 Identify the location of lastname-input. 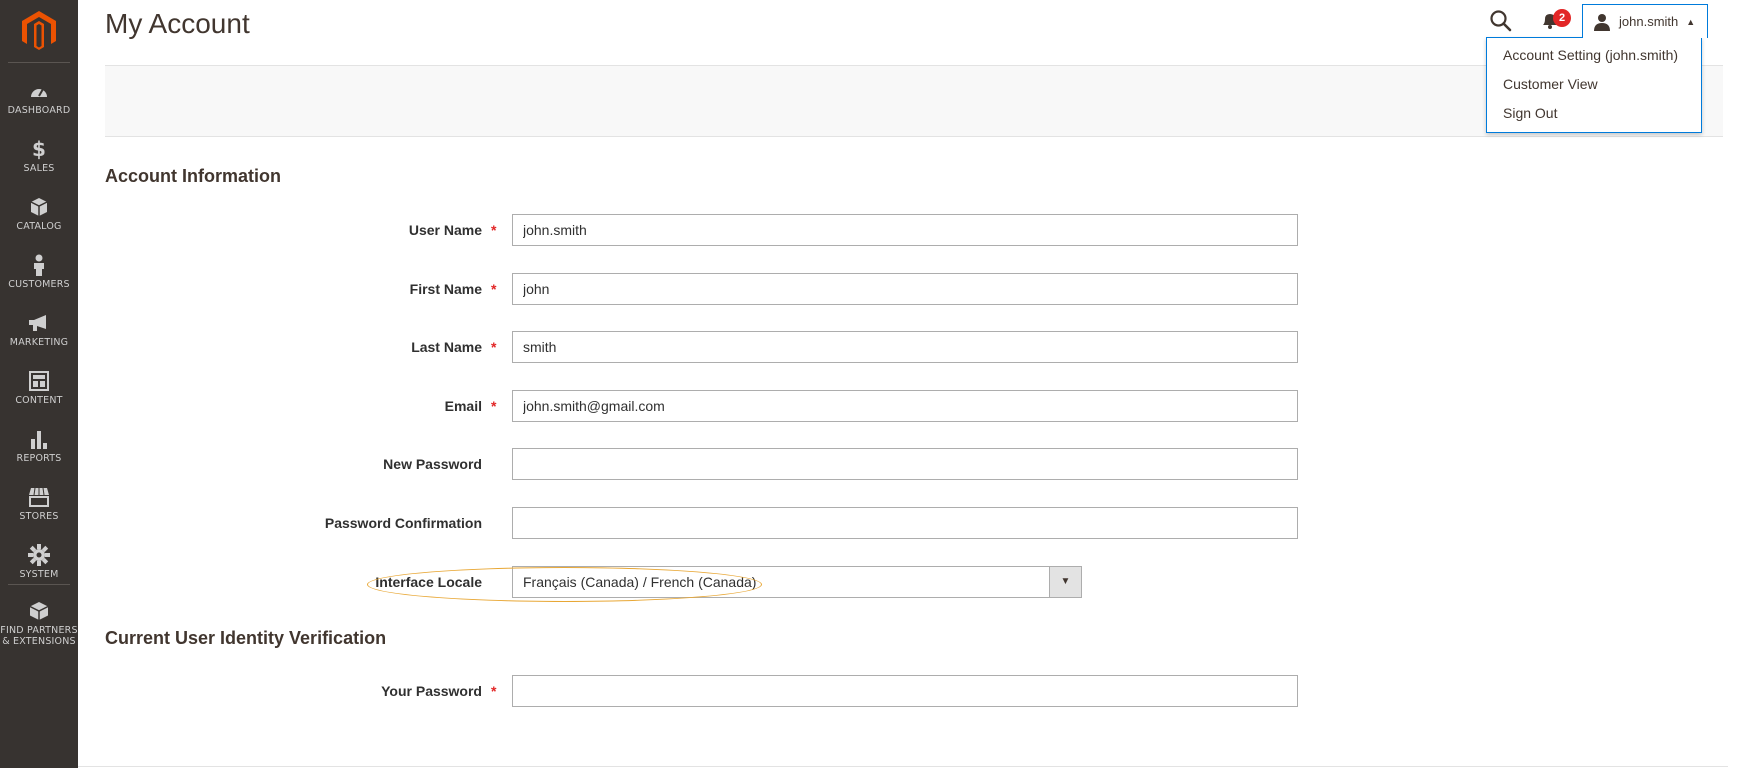
(905, 347).